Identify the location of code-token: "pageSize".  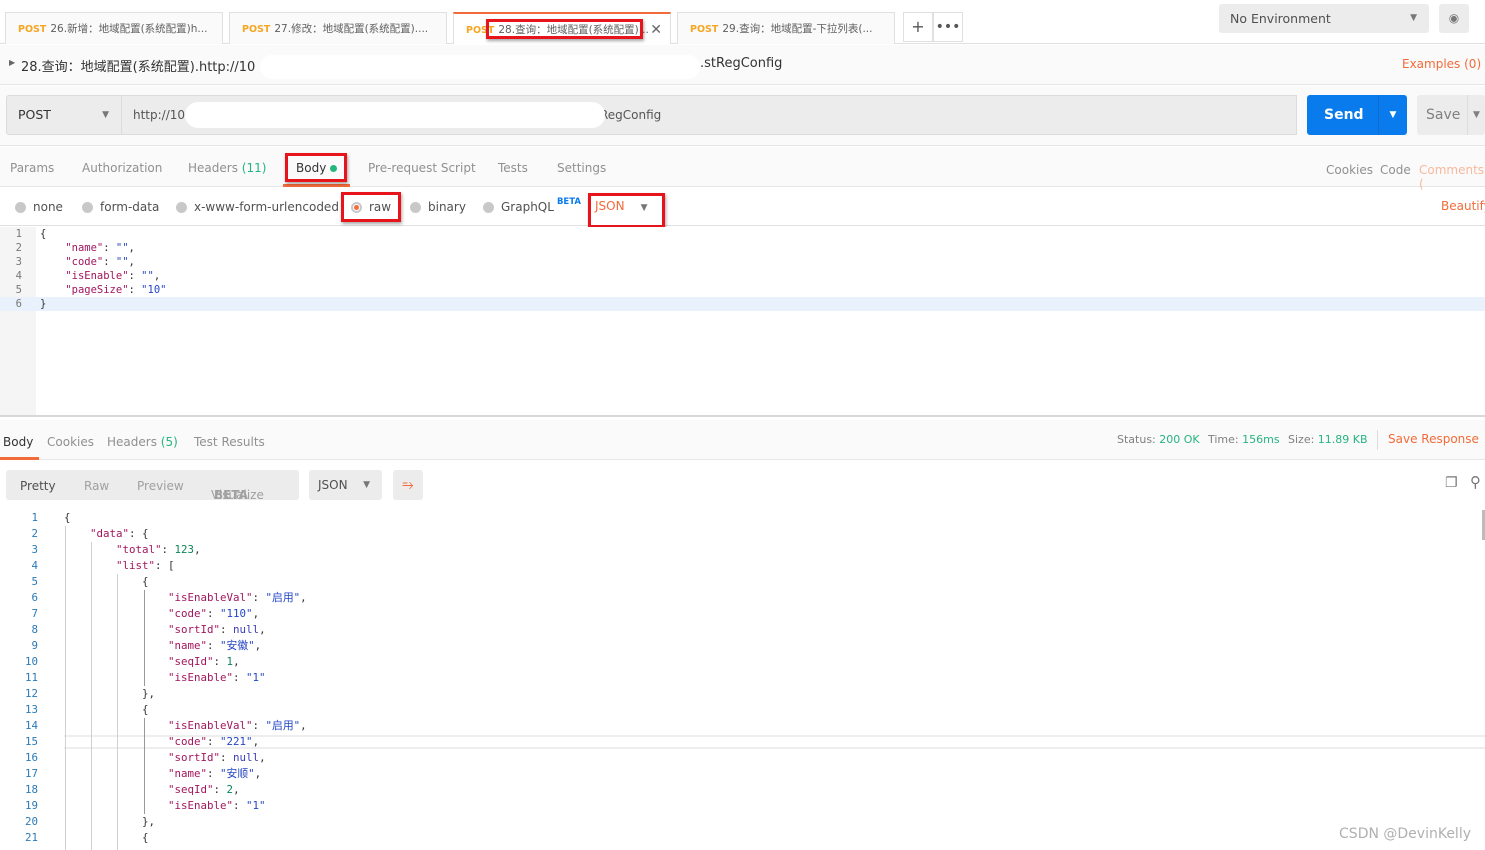
(97, 290).